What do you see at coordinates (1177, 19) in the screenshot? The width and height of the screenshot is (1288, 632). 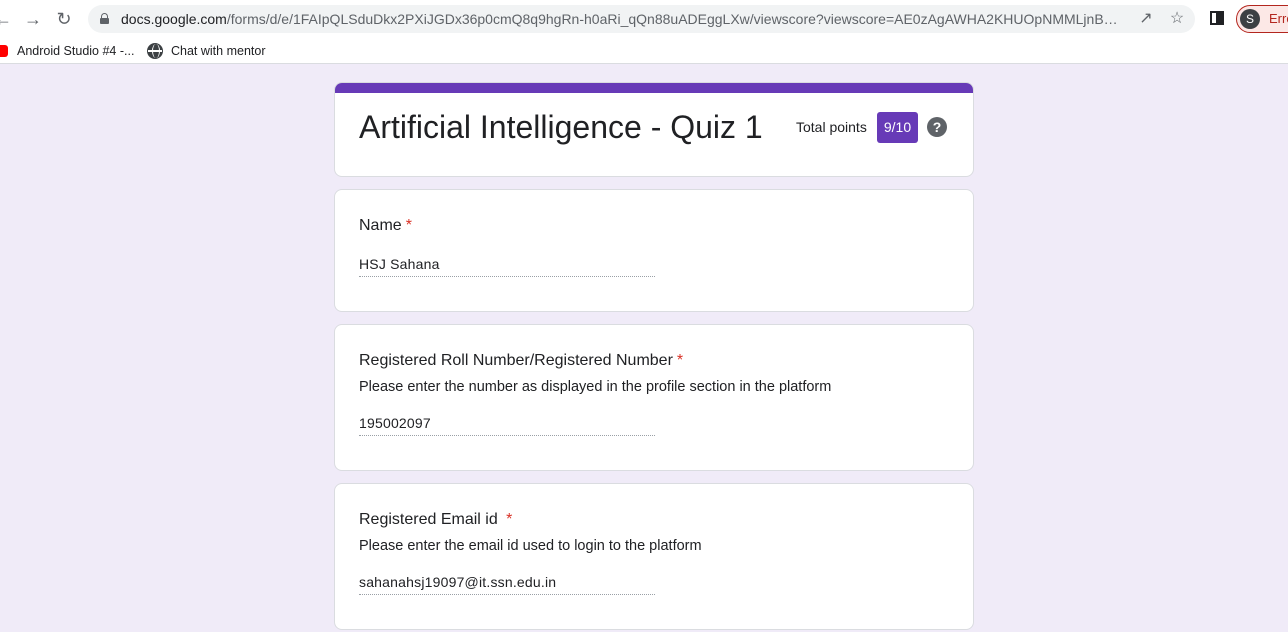 I see `bookmark-star-icon: ☆` at bounding box center [1177, 19].